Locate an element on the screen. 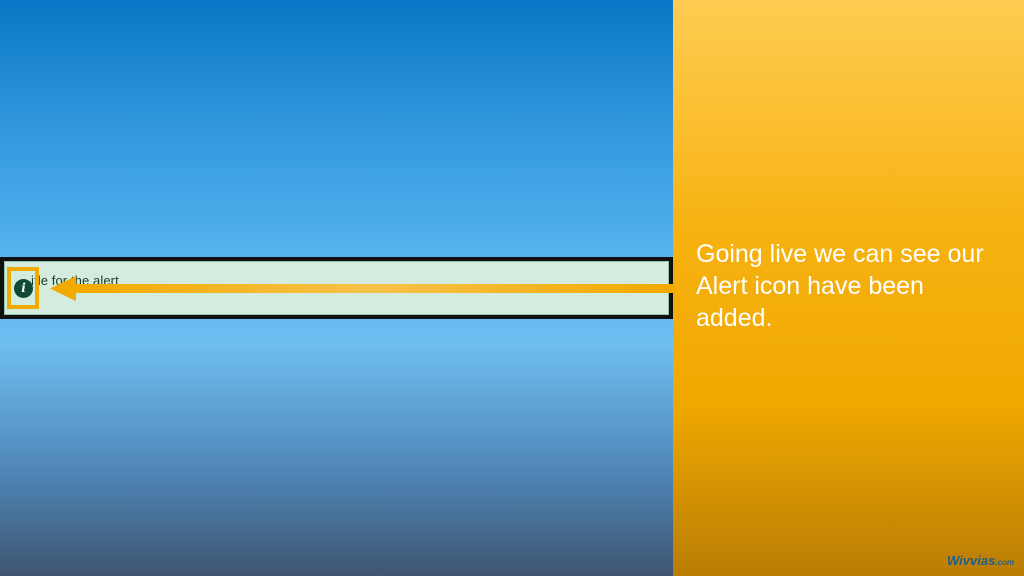  brand-name: Wivvias is located at coordinates (971, 560).